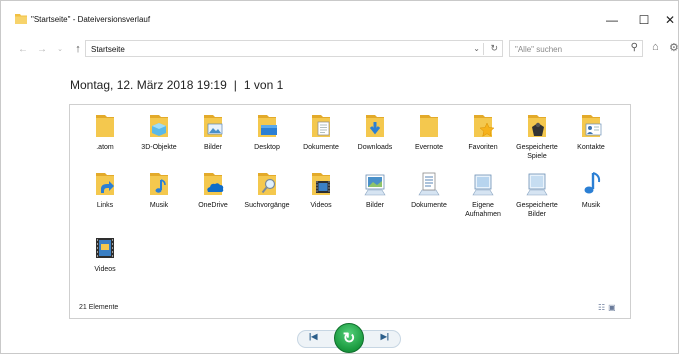 The image size is (679, 354). Describe the element at coordinates (267, 205) in the screenshot. I see `file-item-label: Suchvorgänge` at that location.